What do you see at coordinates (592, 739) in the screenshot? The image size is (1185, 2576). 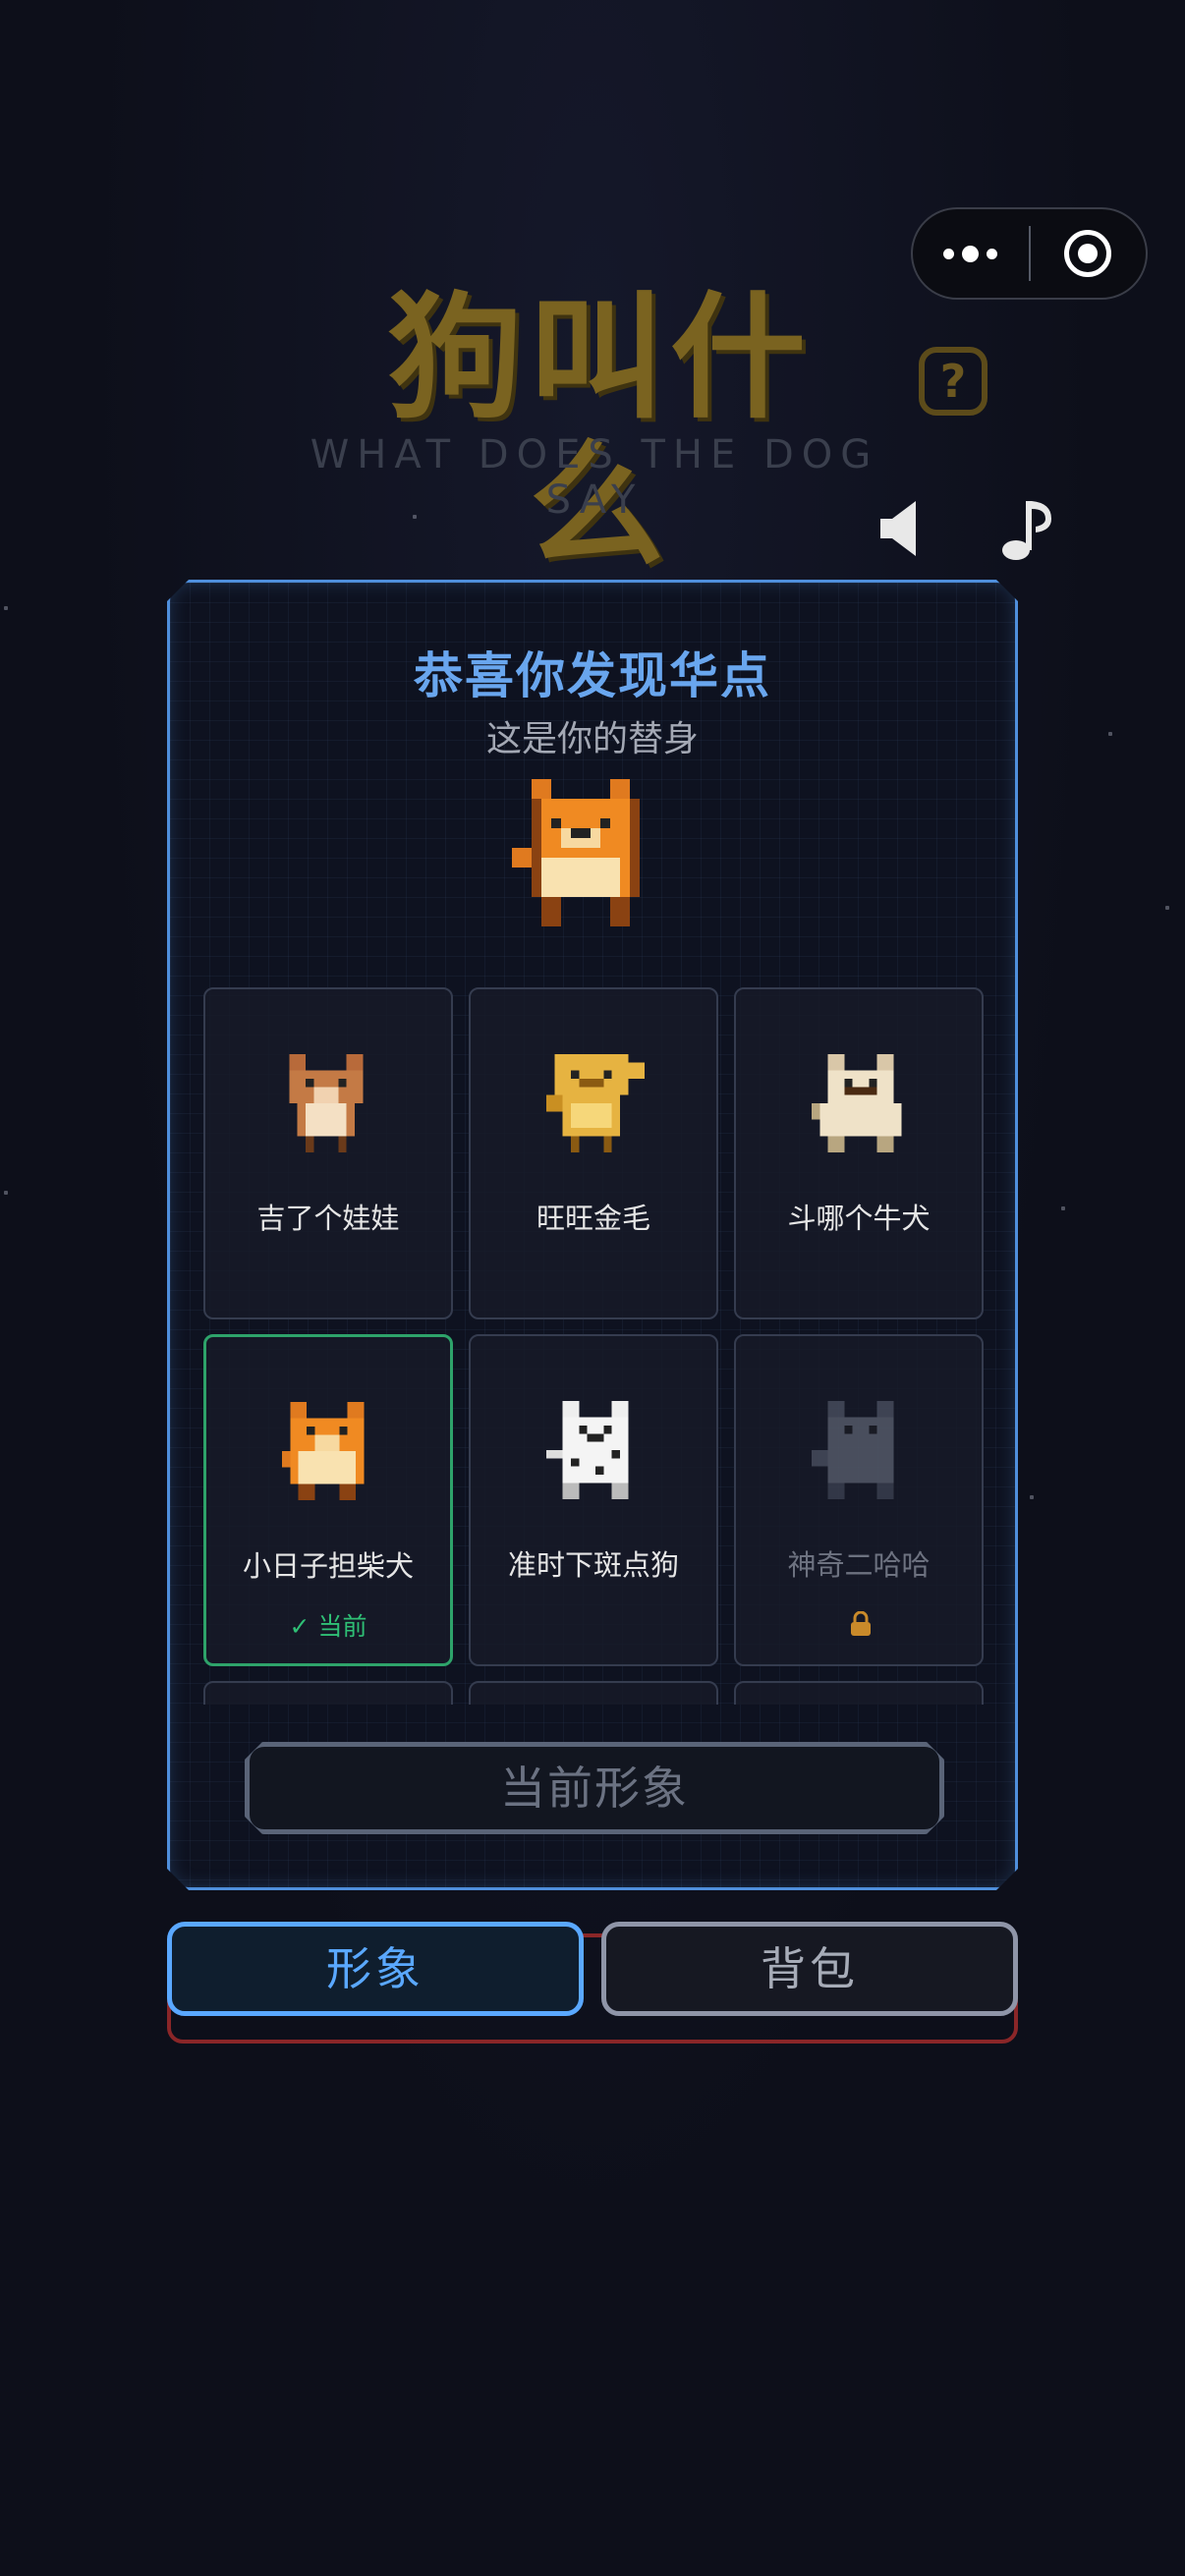 I see `panel-subheading: 这是你的替身` at bounding box center [592, 739].